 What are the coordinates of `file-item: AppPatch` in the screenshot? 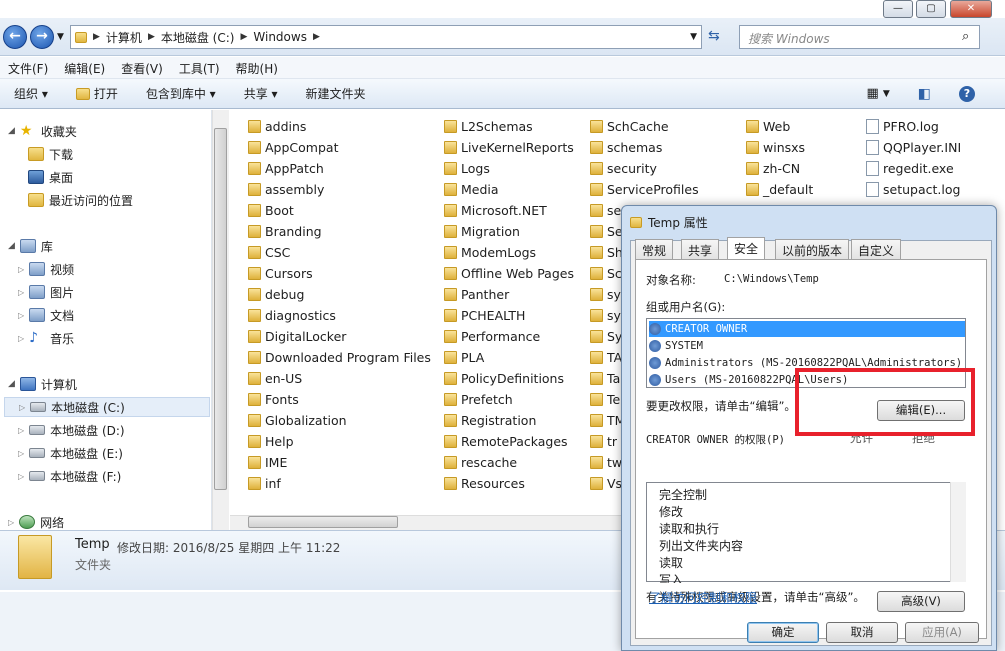 It's located at (286, 168).